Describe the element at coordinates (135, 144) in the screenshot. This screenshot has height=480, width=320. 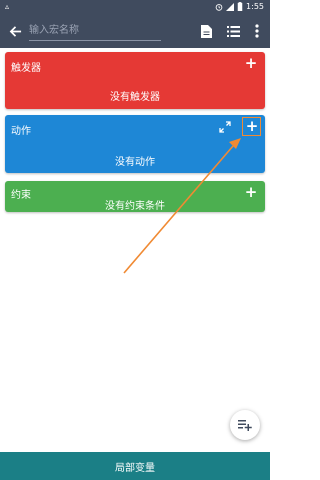
I see `action-card: 动作 + 没有动作` at that location.